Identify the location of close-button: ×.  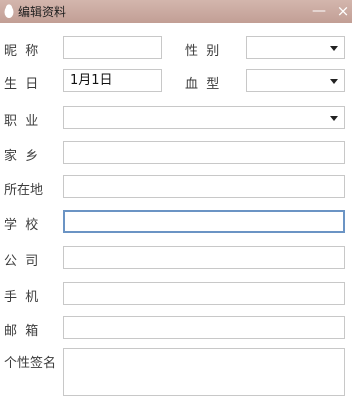
(342, 11).